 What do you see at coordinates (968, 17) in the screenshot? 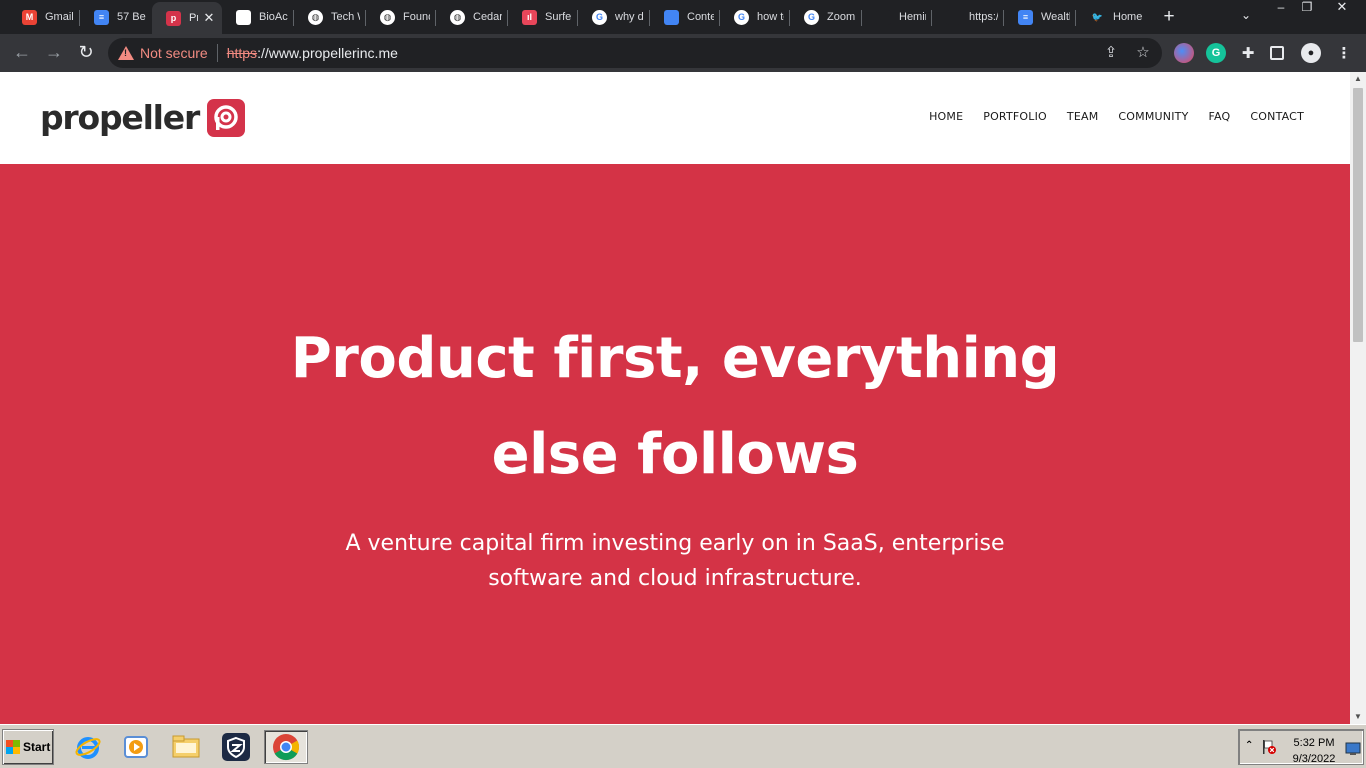
I see `browser-tab: https:/` at bounding box center [968, 17].